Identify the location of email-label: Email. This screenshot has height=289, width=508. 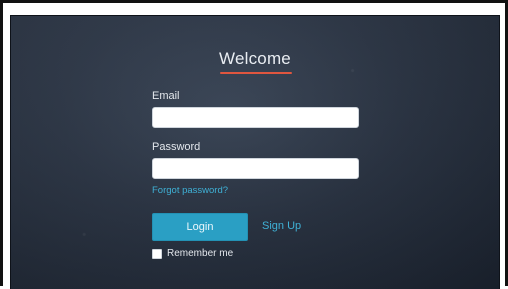
(166, 96).